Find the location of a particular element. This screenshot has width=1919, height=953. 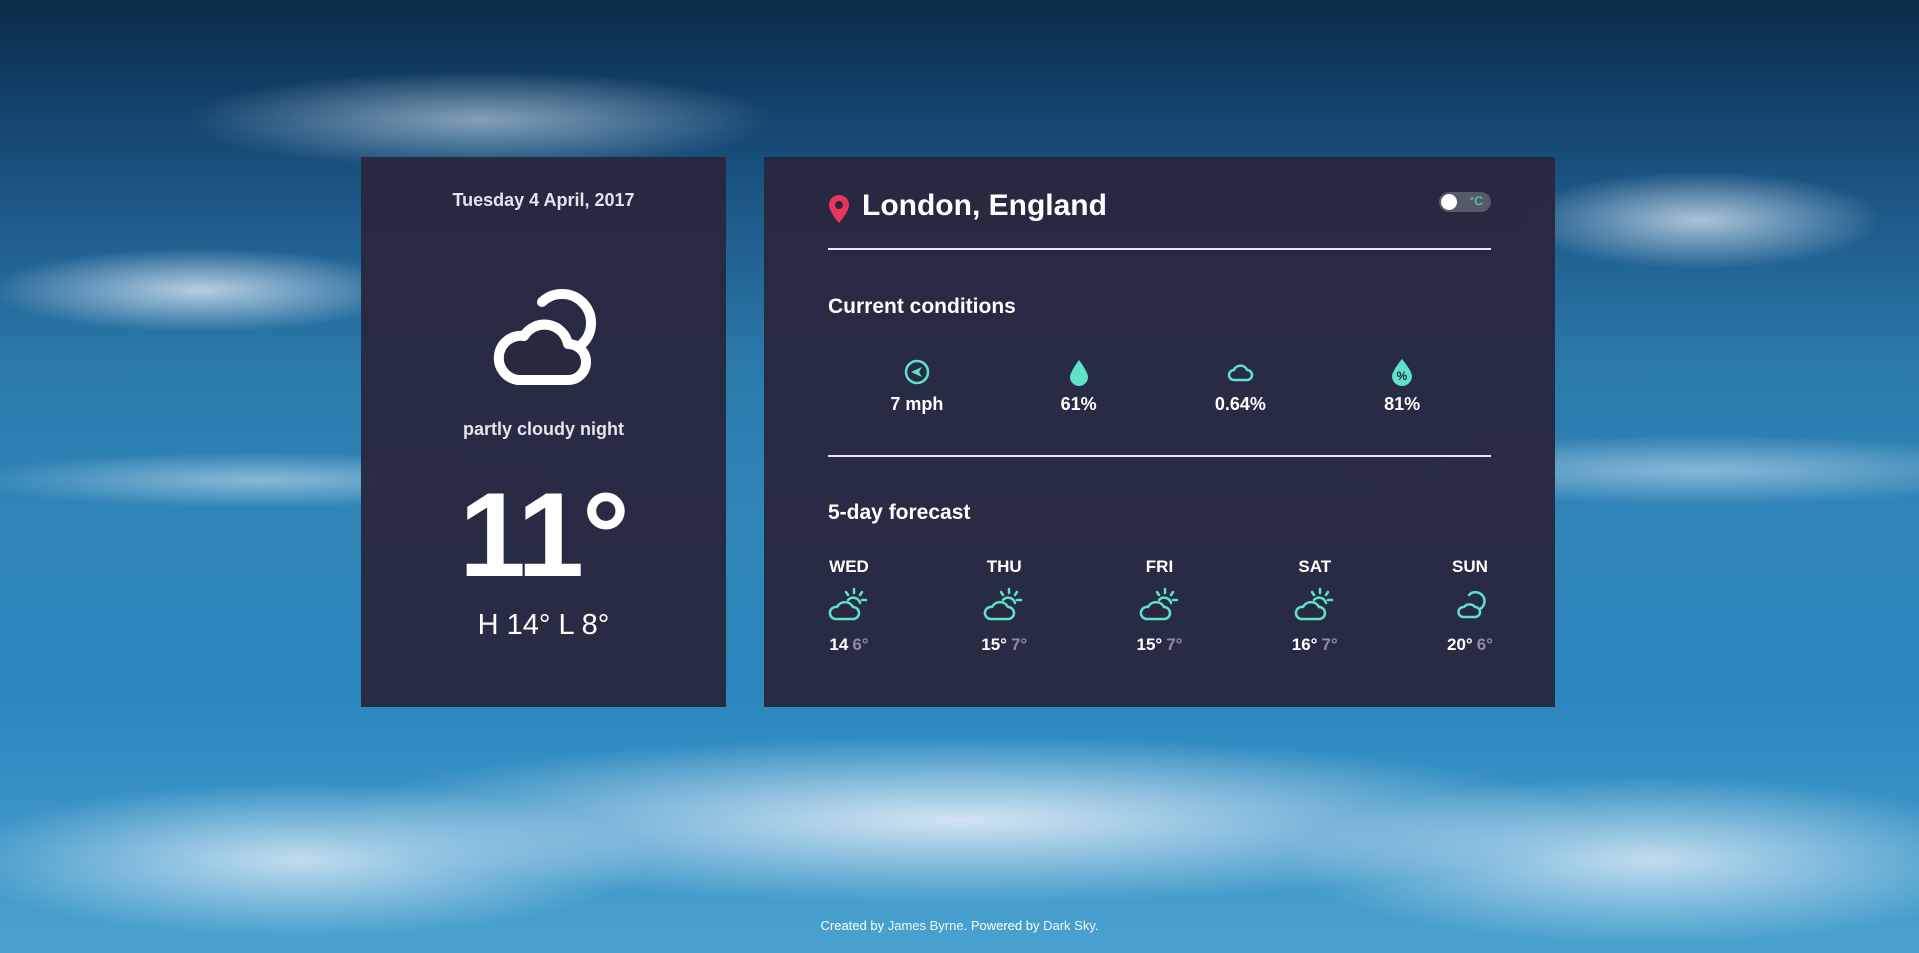

current-conditions-section: Current conditions 7 mph 61% 0.64% % 81% is located at coordinates (1159, 353).